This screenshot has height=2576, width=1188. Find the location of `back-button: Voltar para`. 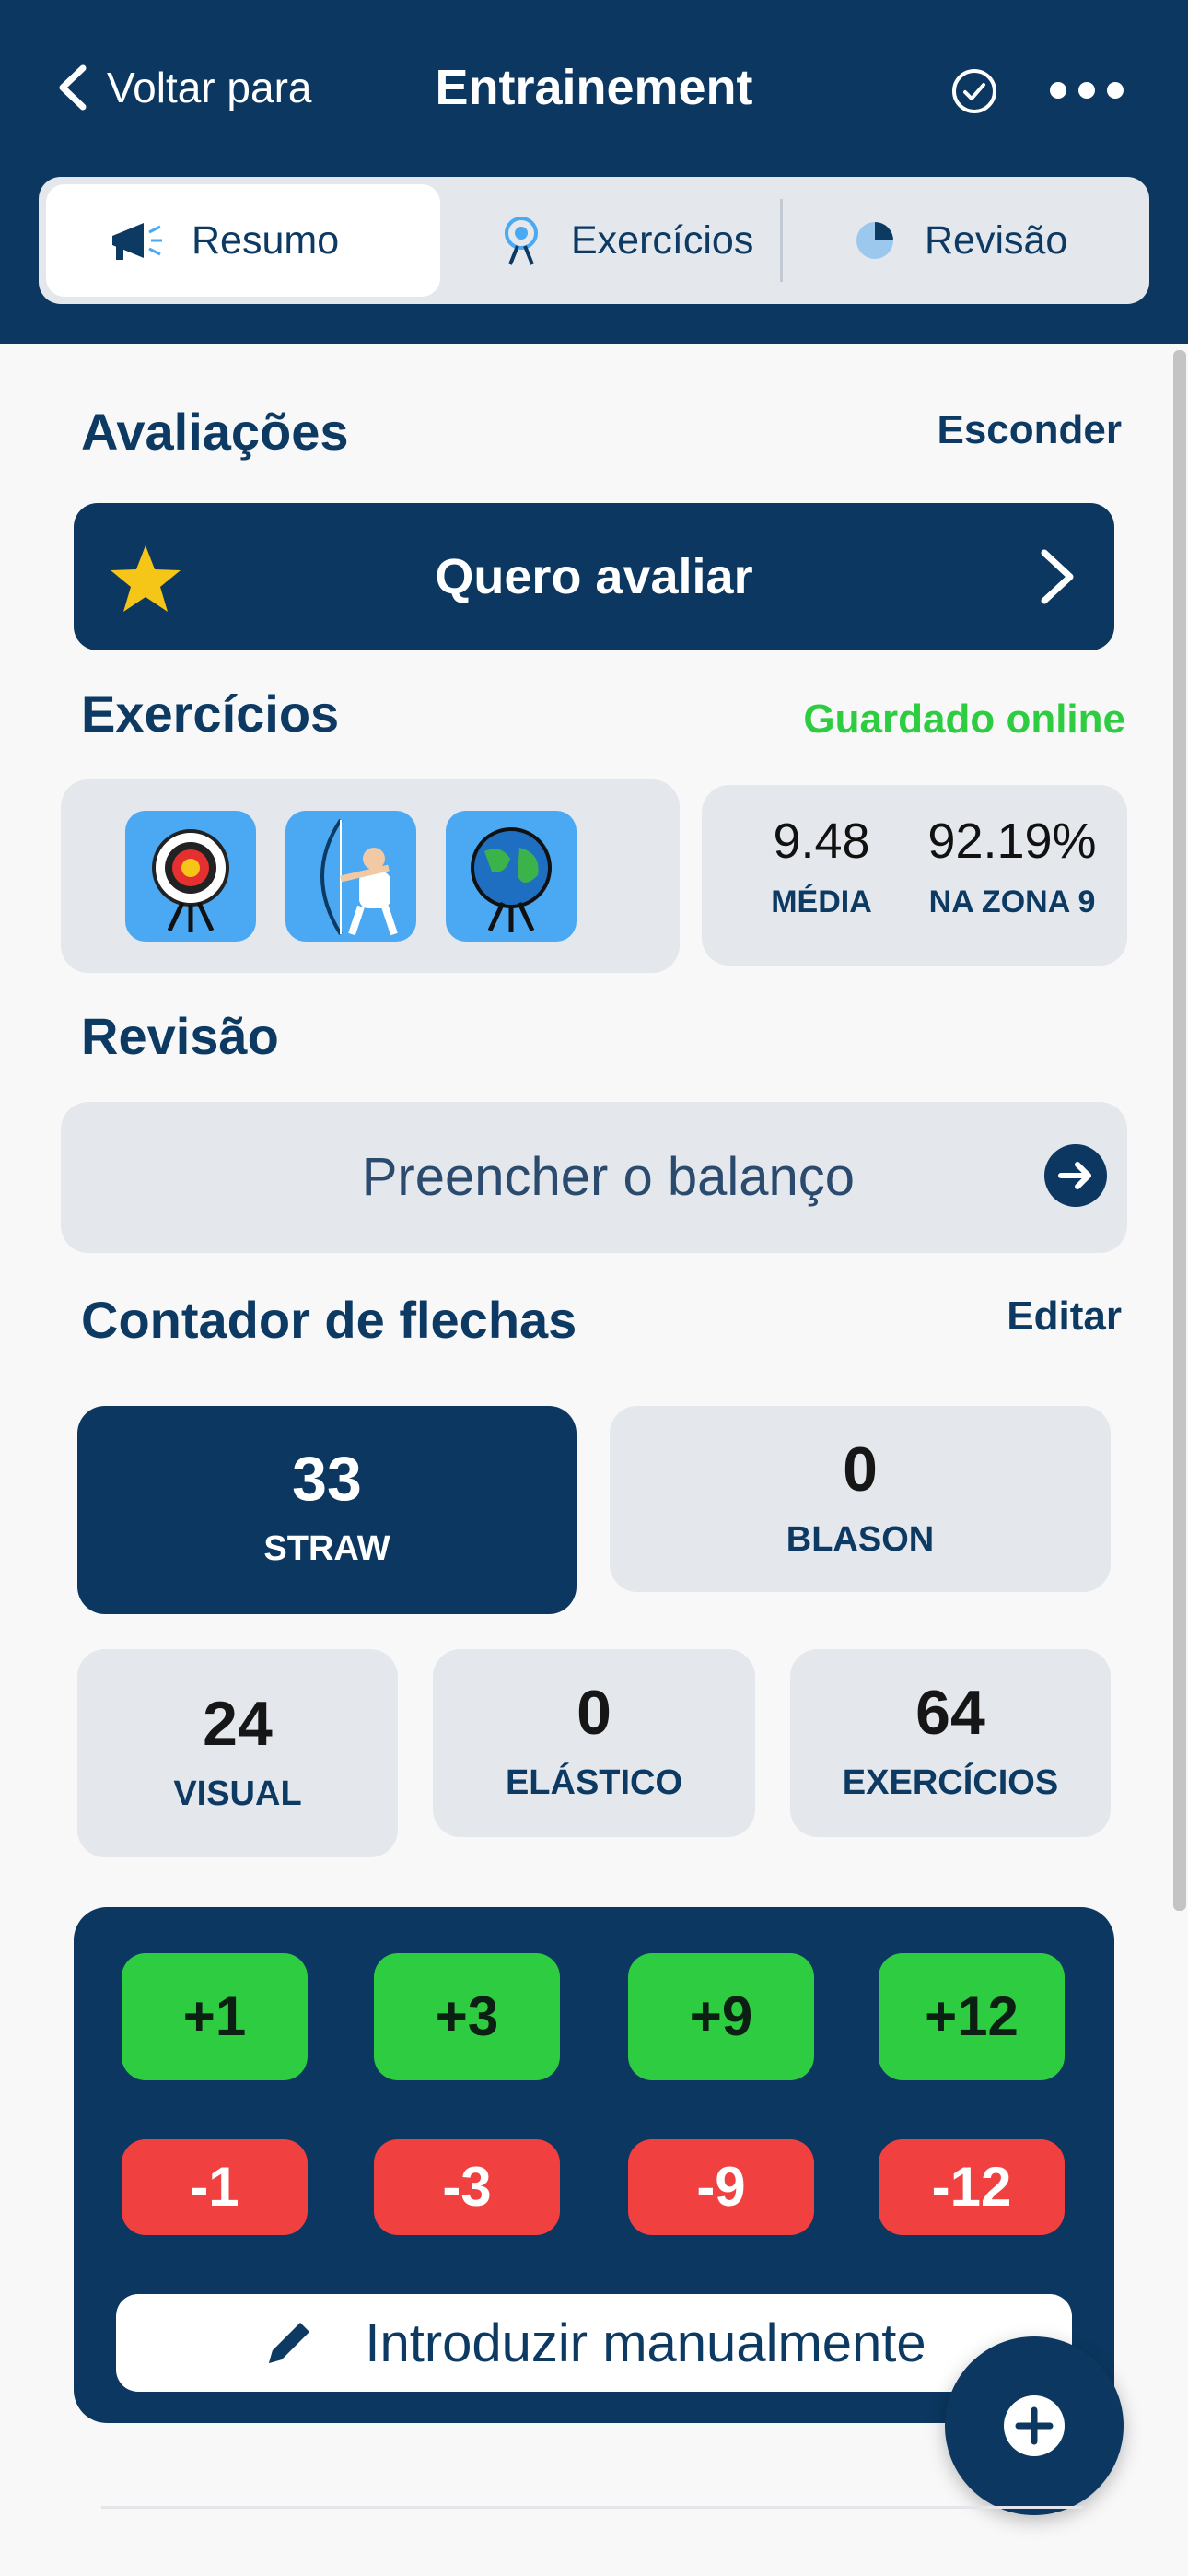

back-button: Voltar para is located at coordinates (183, 87).